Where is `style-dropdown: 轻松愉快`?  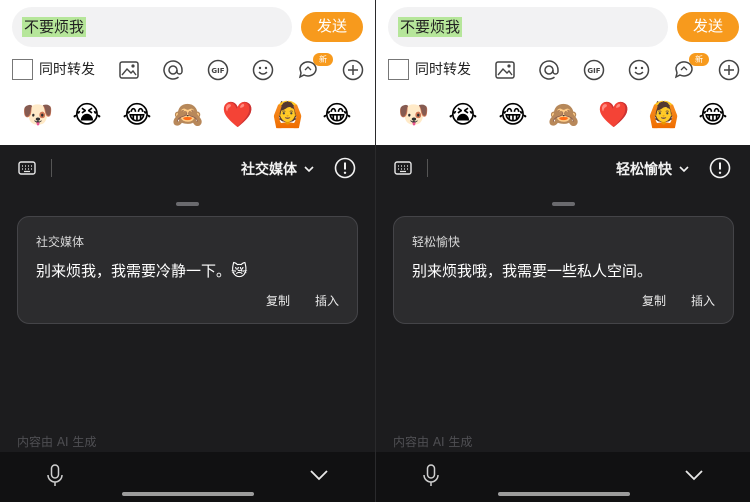 style-dropdown: 轻松愉快 is located at coordinates (653, 169).